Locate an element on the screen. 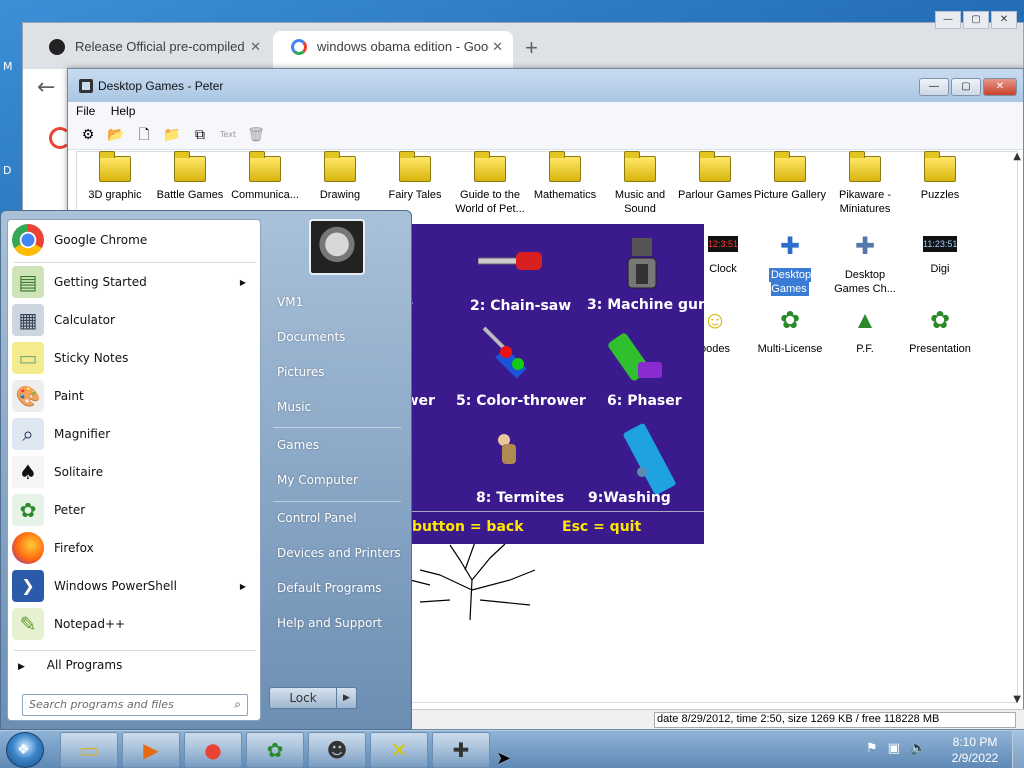 This screenshot has height=768, width=1024. all-programs-button: ▶ All Programs is located at coordinates (70, 665).